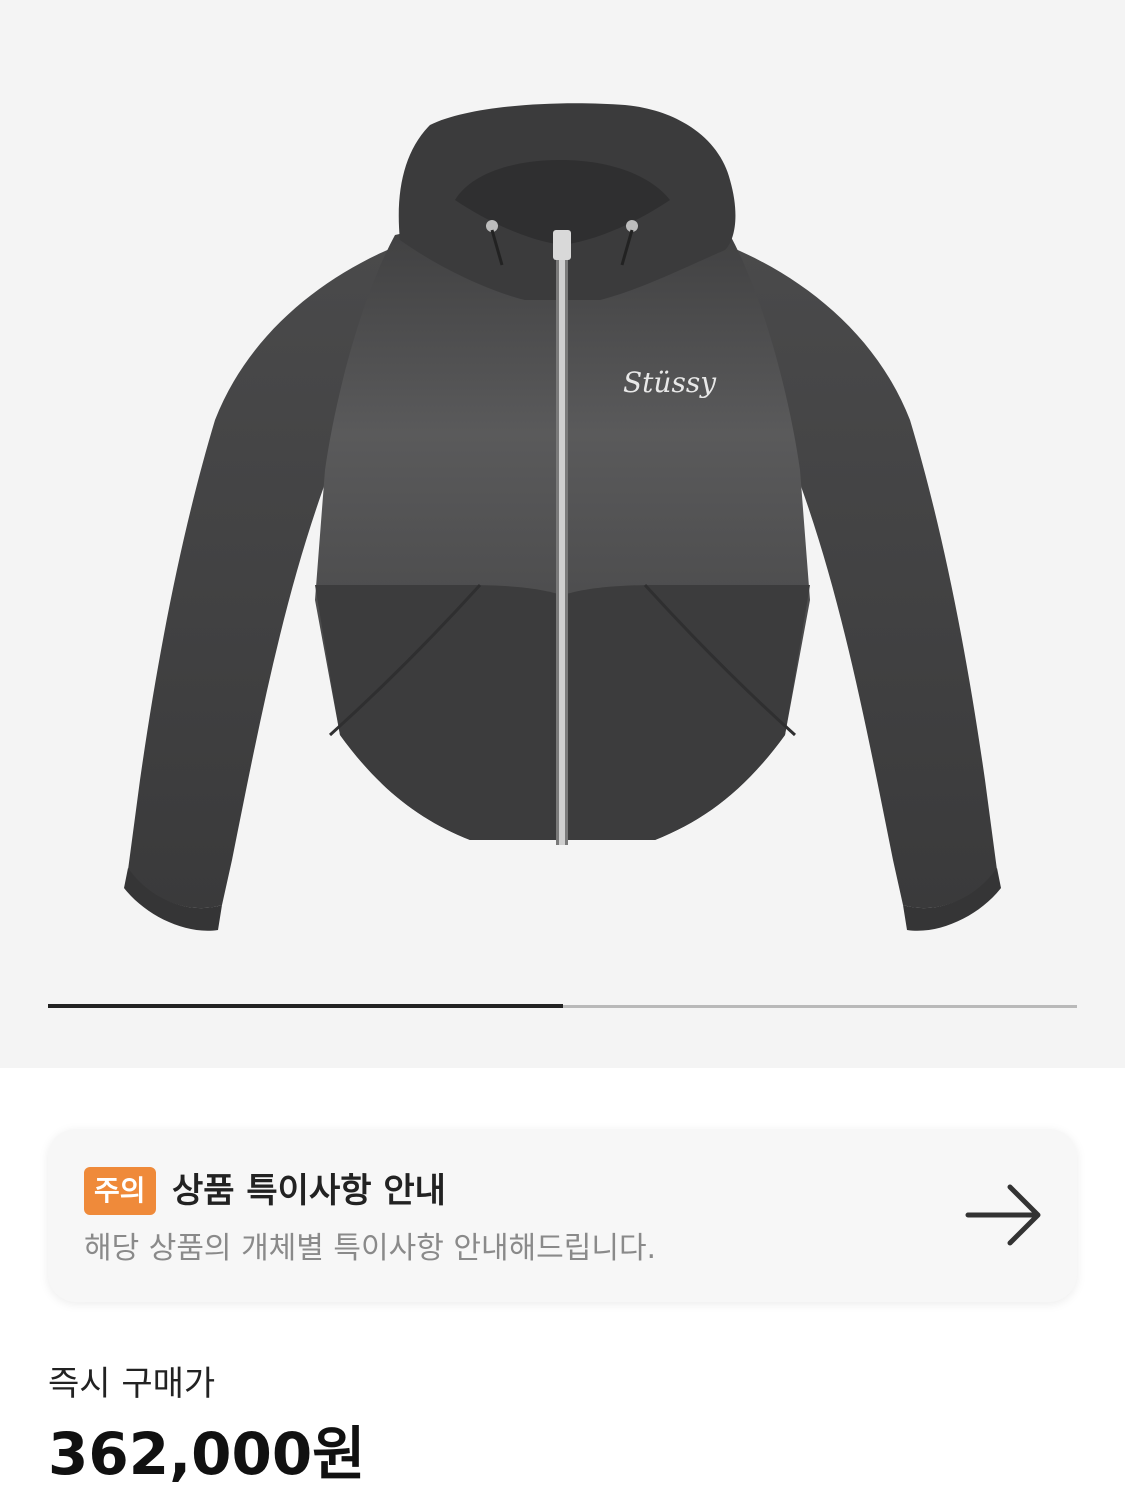  I want to click on price-label: 즉시 구매가, so click(132, 1384).